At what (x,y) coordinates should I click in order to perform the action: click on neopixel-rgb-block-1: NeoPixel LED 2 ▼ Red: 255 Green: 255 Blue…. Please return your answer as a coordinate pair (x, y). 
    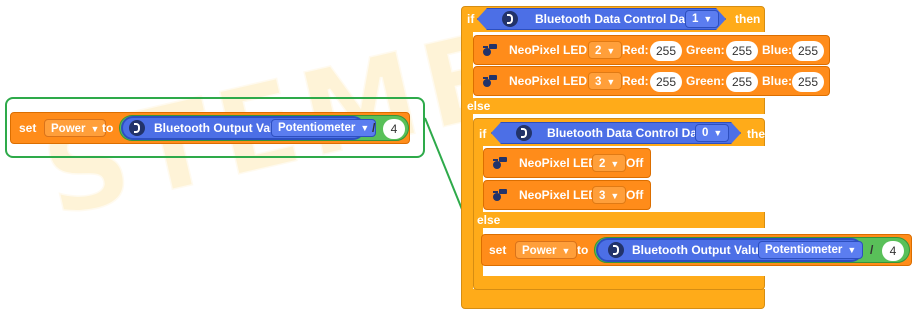
    Looking at the image, I should click on (651, 50).